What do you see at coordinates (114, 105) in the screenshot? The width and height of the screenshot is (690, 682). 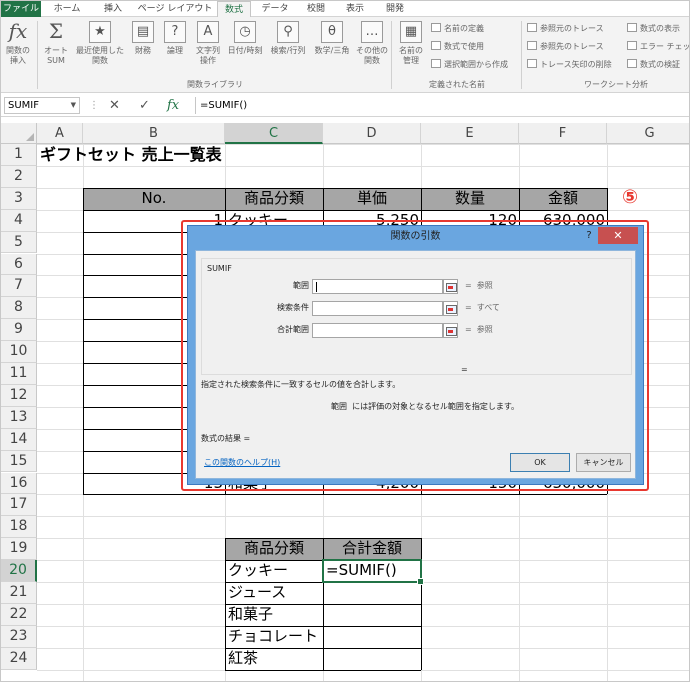 I see `cancel-icon: ✕` at bounding box center [114, 105].